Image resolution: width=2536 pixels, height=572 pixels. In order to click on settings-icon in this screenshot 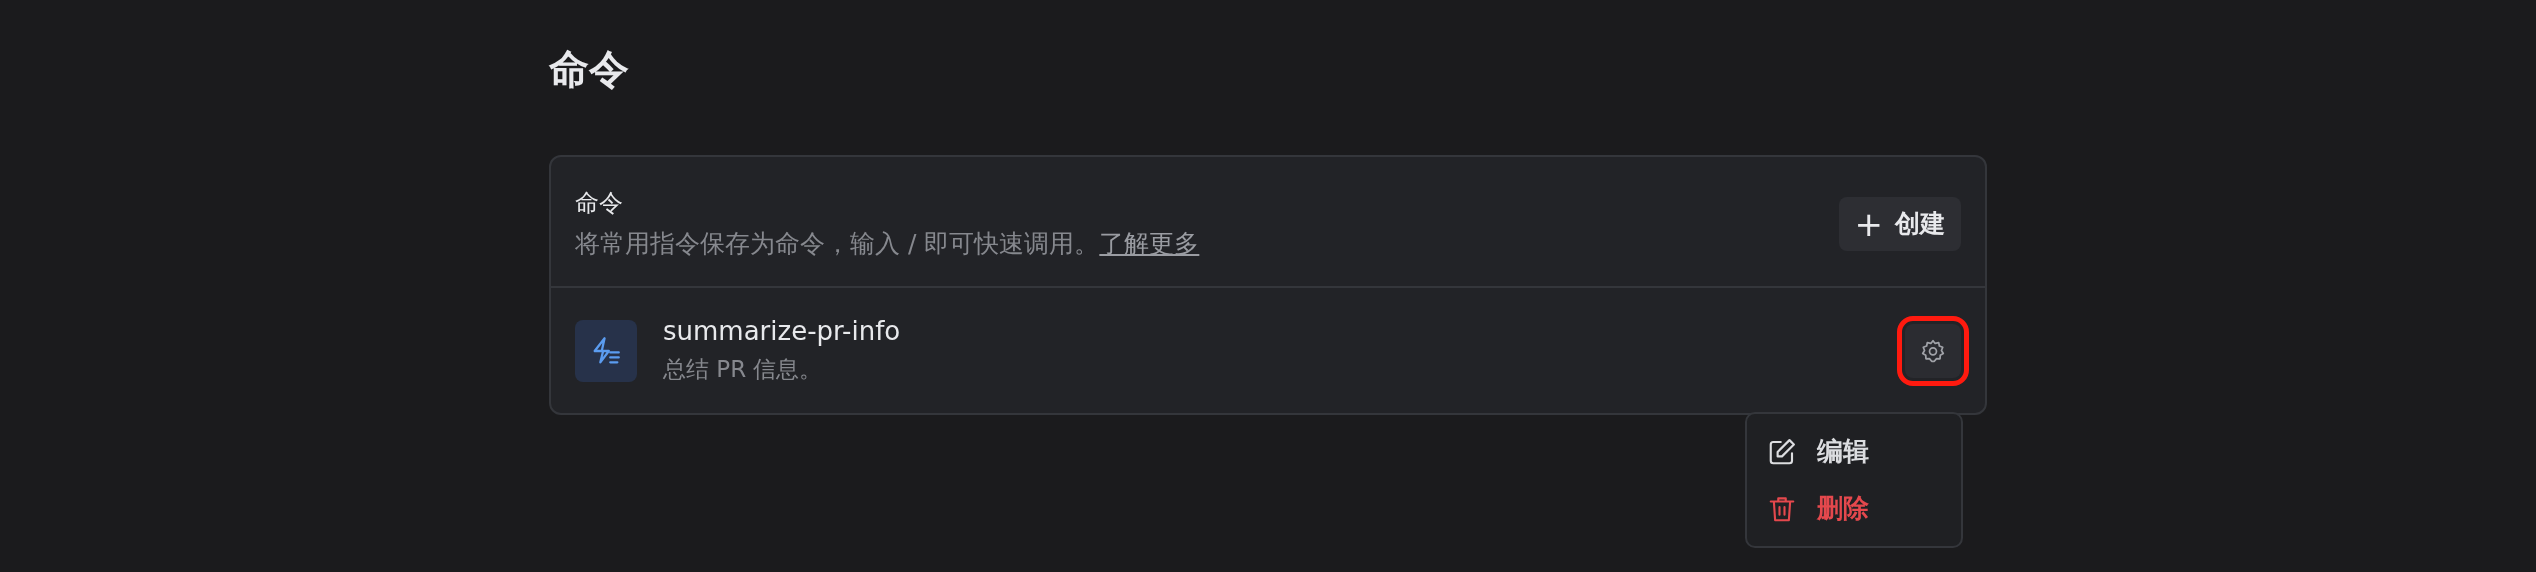, I will do `click(1933, 350)`.